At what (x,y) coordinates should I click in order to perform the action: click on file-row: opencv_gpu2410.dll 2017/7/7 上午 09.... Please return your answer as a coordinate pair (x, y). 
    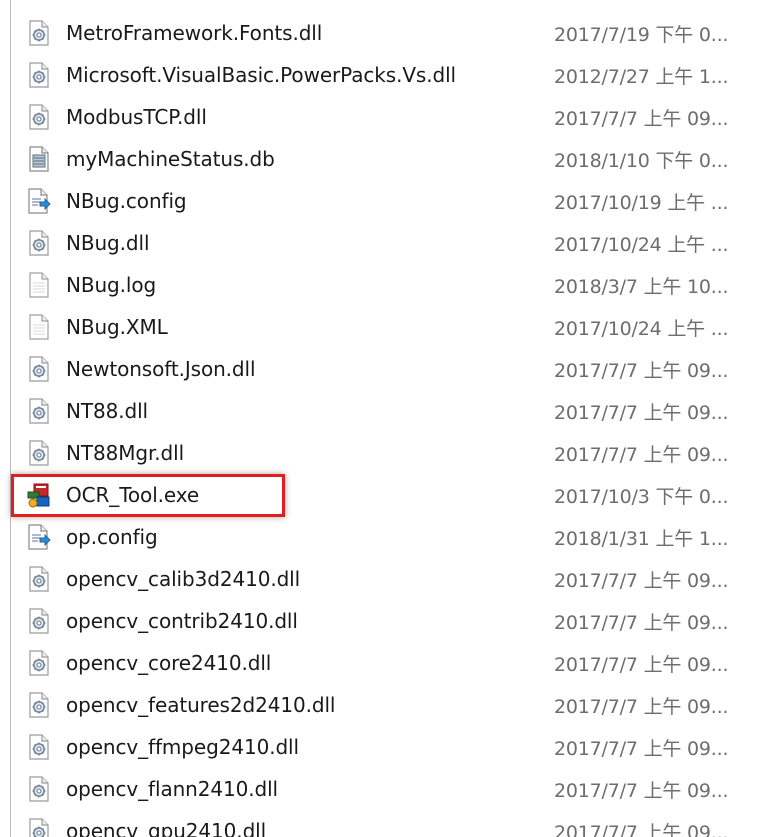
    Looking at the image, I should click on (396, 823).